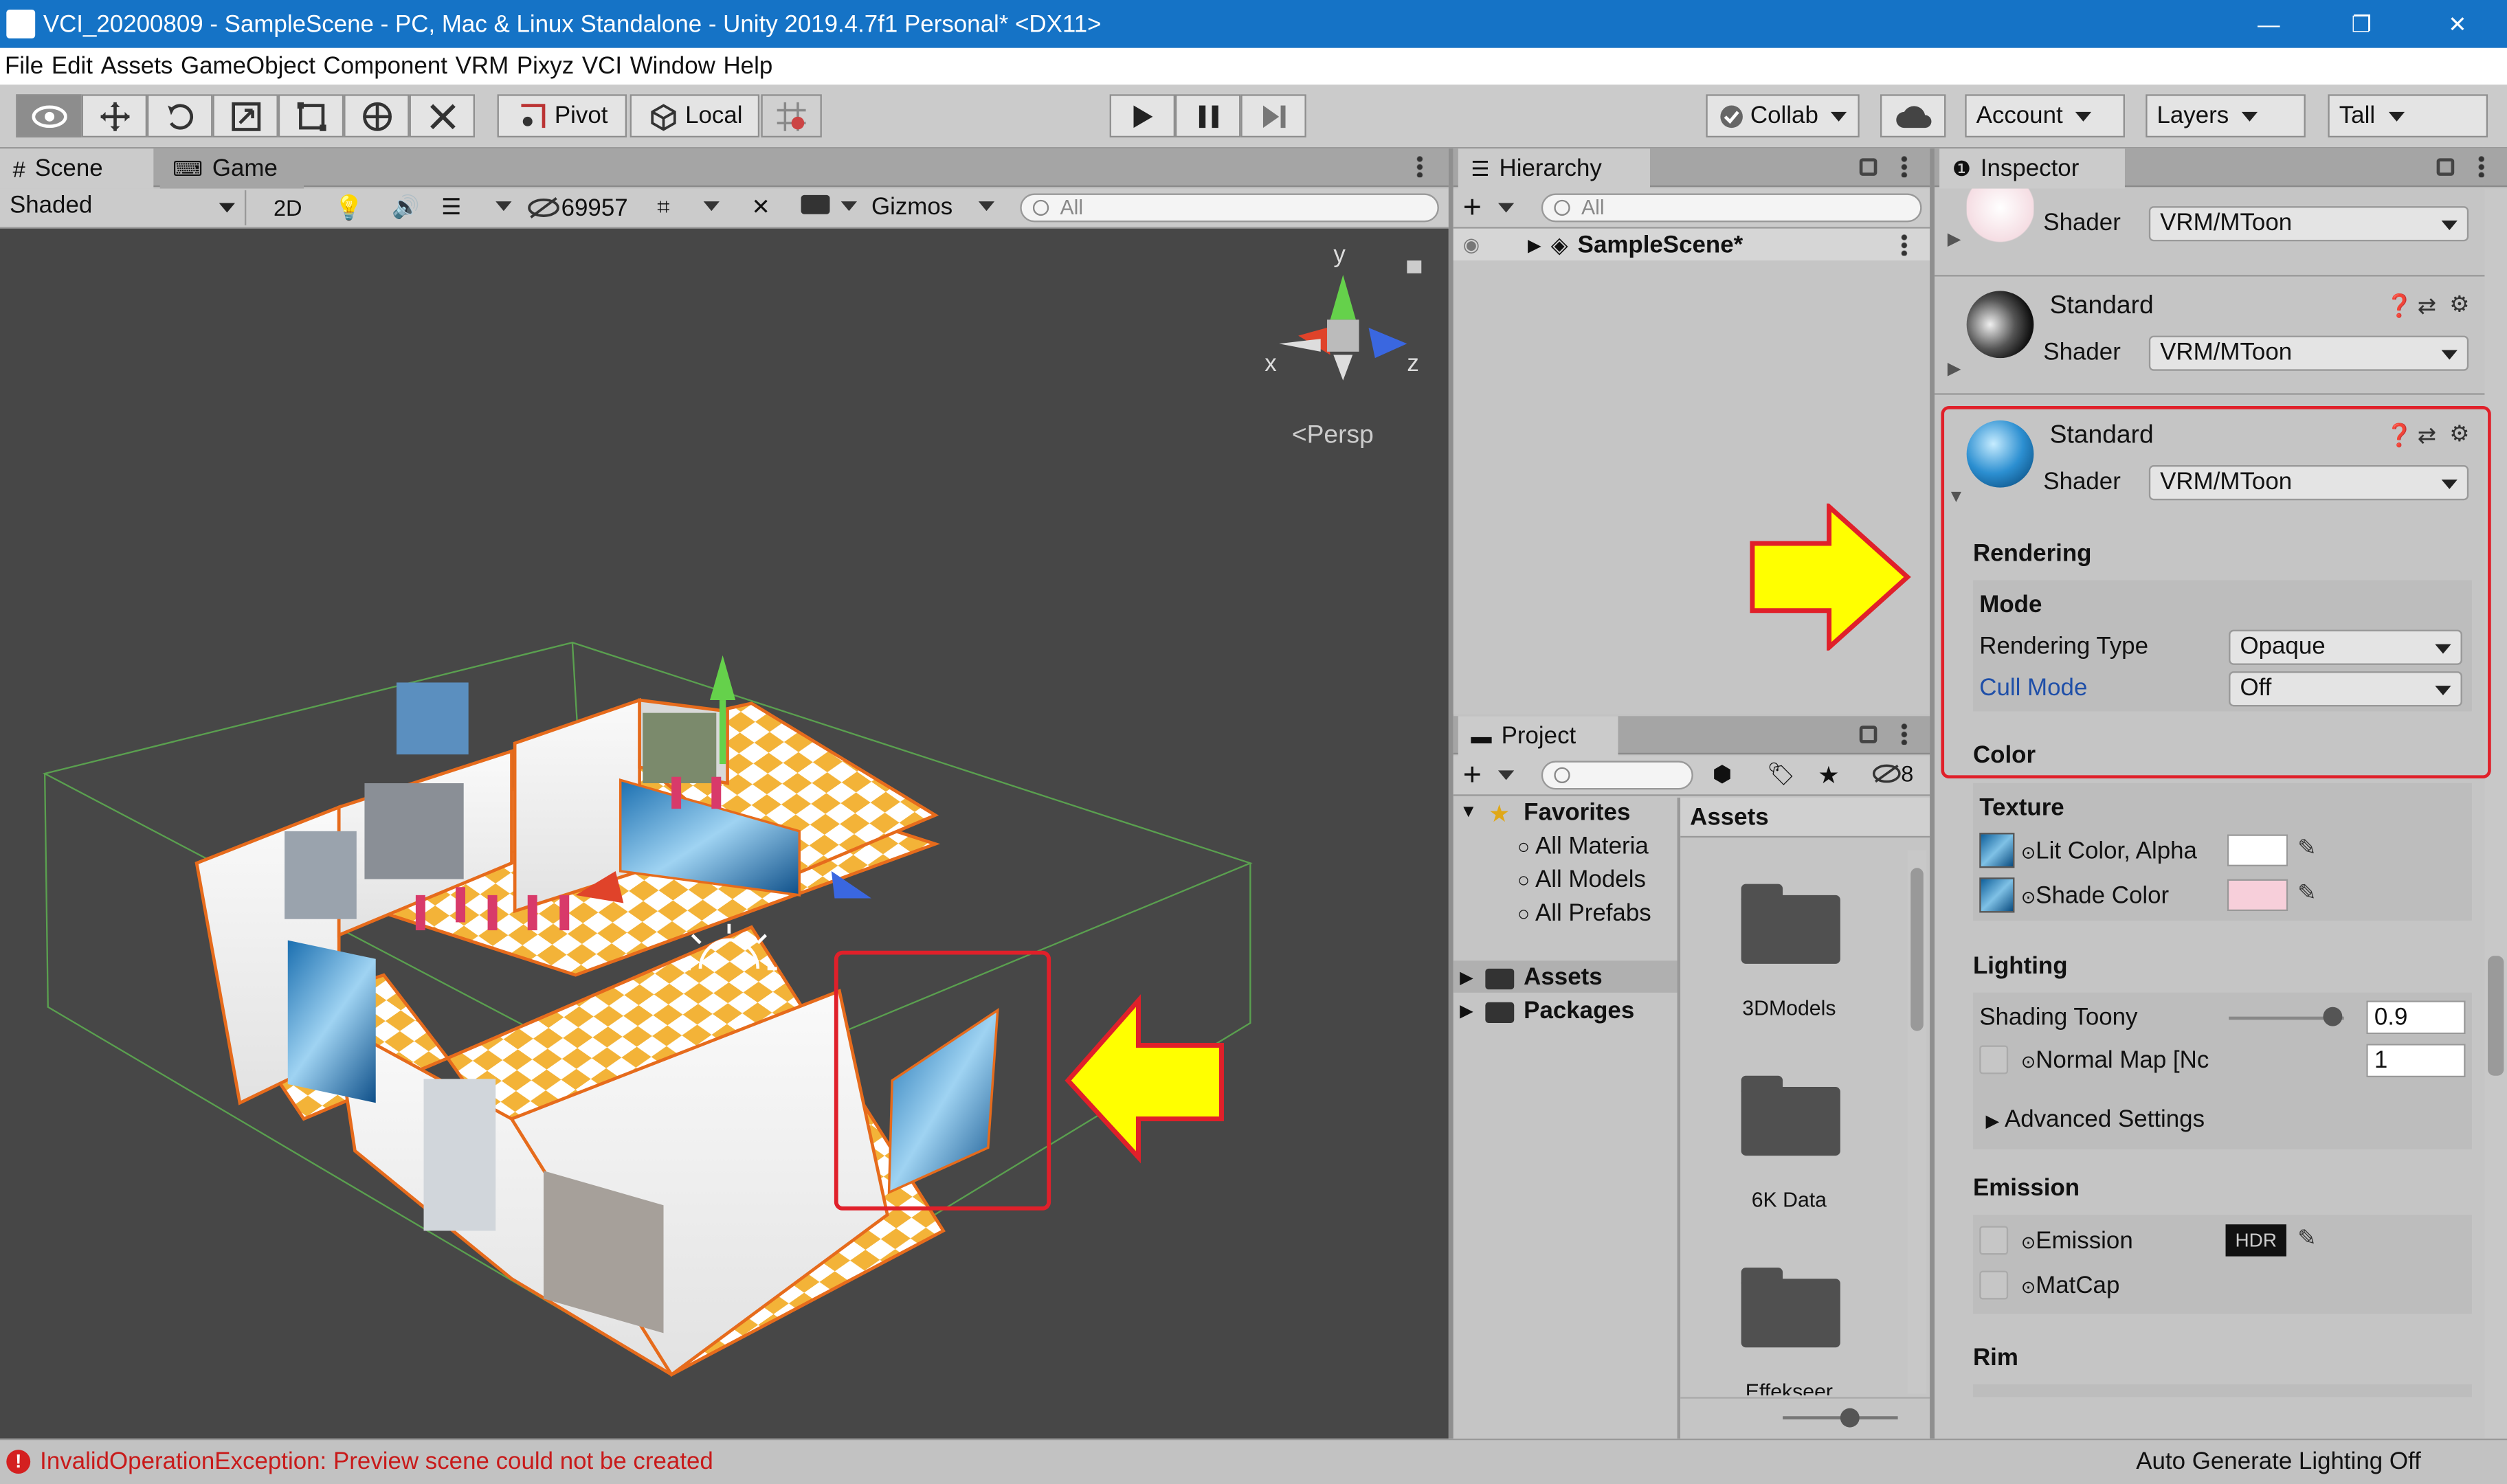 The image size is (2507, 1484). I want to click on shade-color-swatch, so click(2257, 895).